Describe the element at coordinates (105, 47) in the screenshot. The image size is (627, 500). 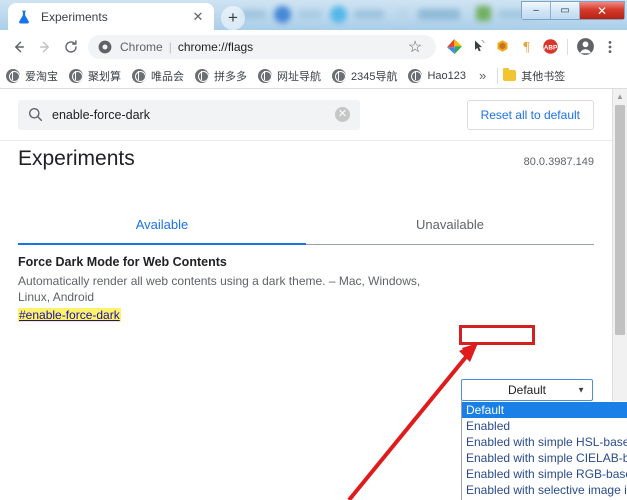
I see `chrome-logo-icon` at that location.